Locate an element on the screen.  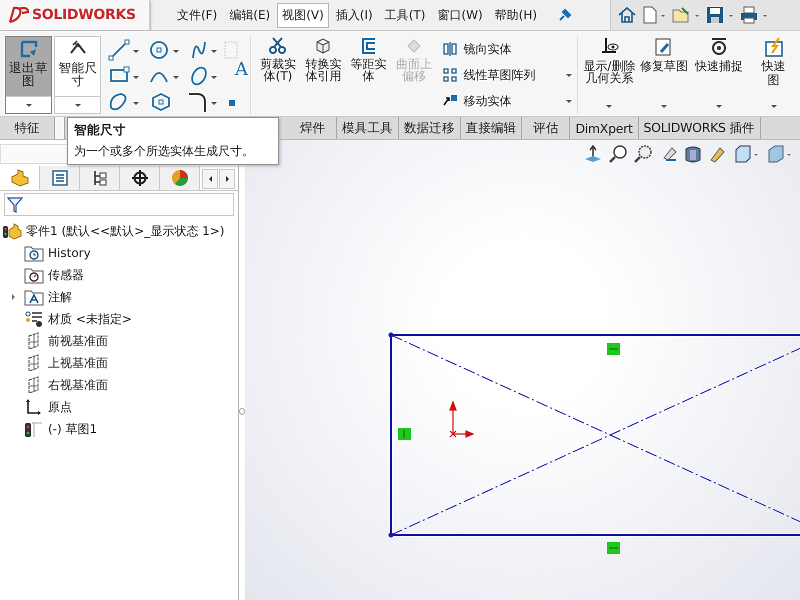
origin-icon is located at coordinates (462, 419).